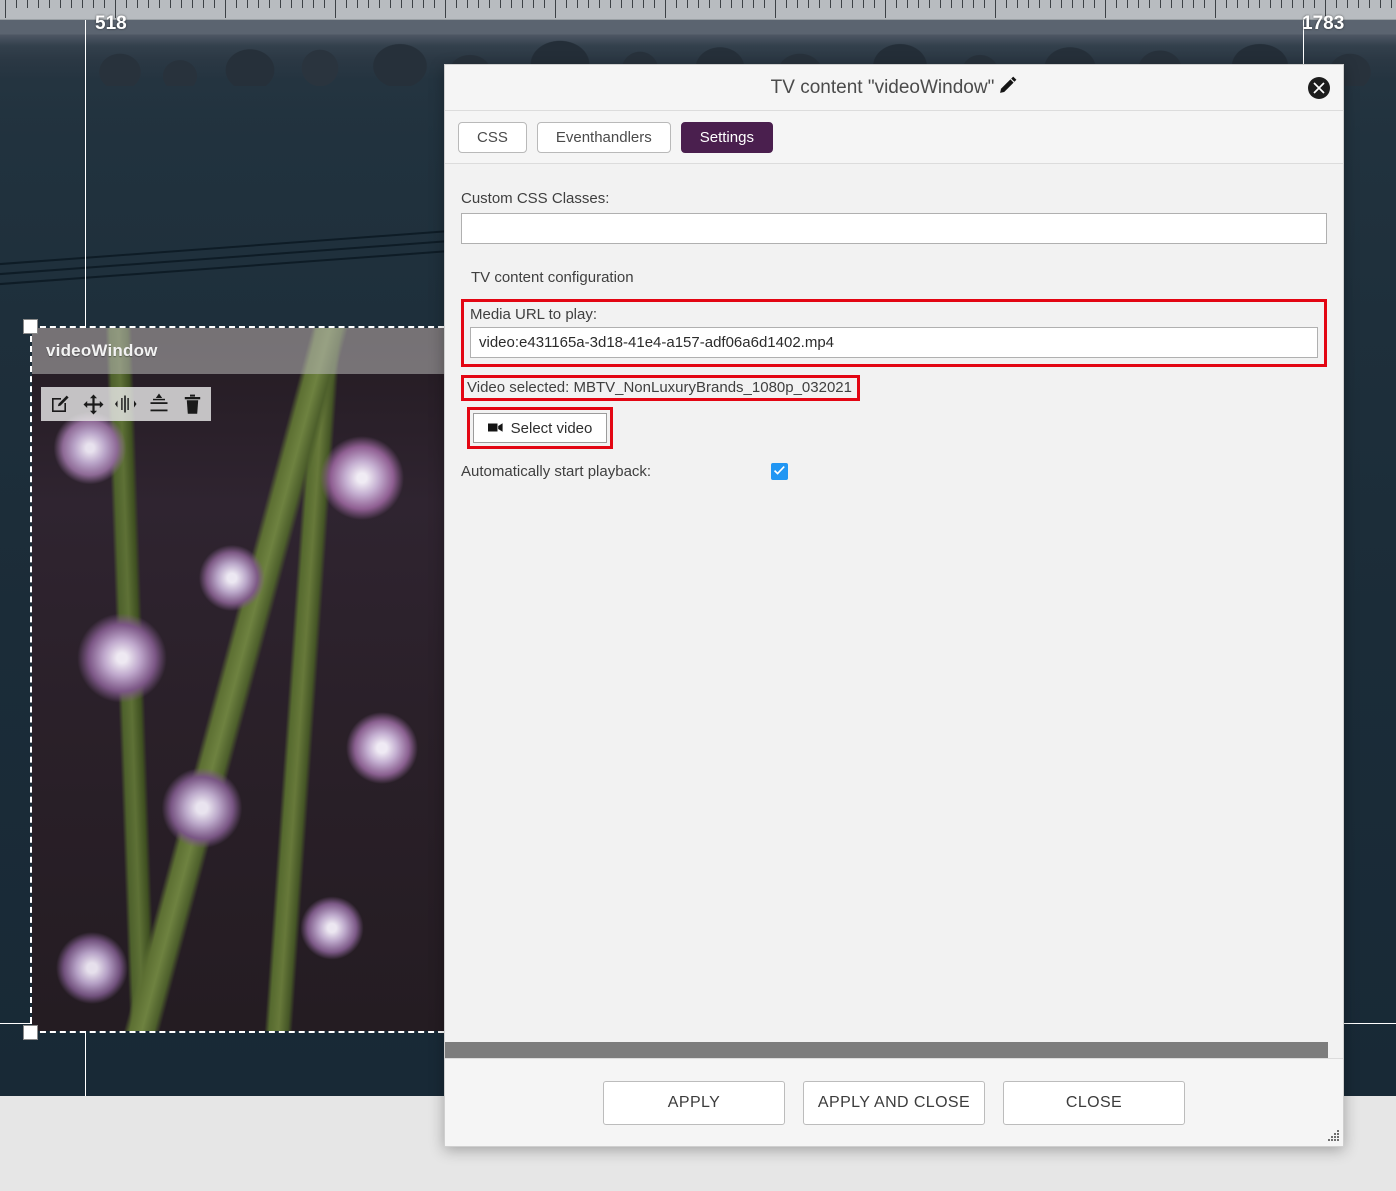 The width and height of the screenshot is (1396, 1191). What do you see at coordinates (886, 1050) in the screenshot?
I see `scrollbar-thumb` at bounding box center [886, 1050].